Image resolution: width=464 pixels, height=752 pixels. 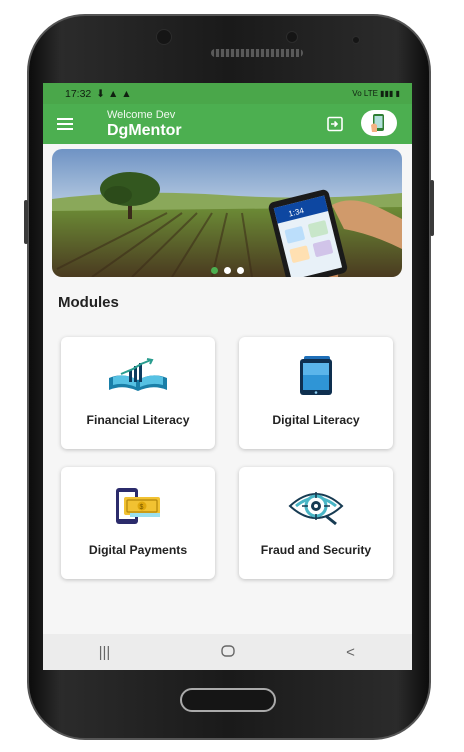 What do you see at coordinates (68, 124) in the screenshot?
I see `hamburger-menu-icon` at bounding box center [68, 124].